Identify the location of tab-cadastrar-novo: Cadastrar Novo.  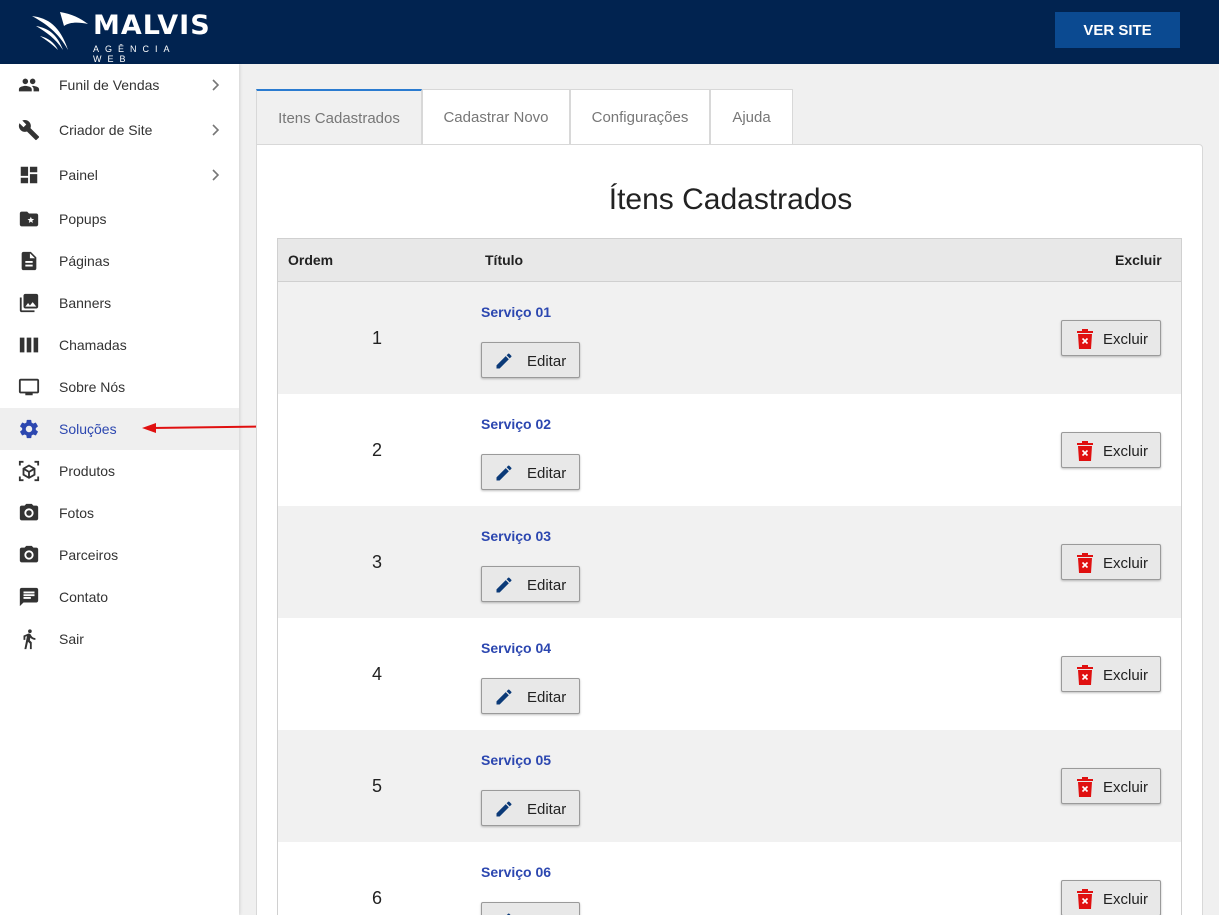
(496, 117).